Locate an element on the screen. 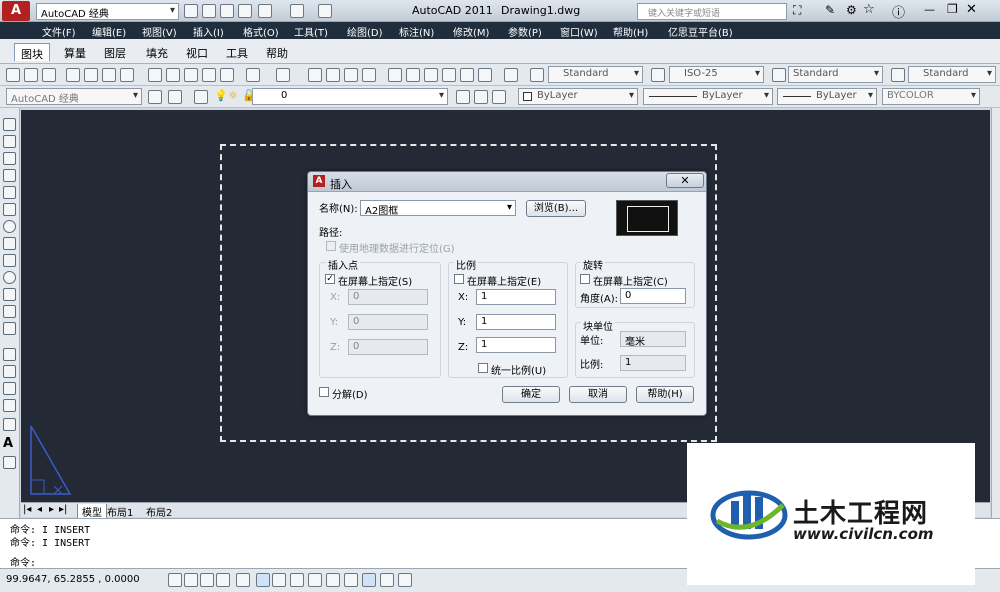  point-tool-icon is located at coordinates (9, 354).